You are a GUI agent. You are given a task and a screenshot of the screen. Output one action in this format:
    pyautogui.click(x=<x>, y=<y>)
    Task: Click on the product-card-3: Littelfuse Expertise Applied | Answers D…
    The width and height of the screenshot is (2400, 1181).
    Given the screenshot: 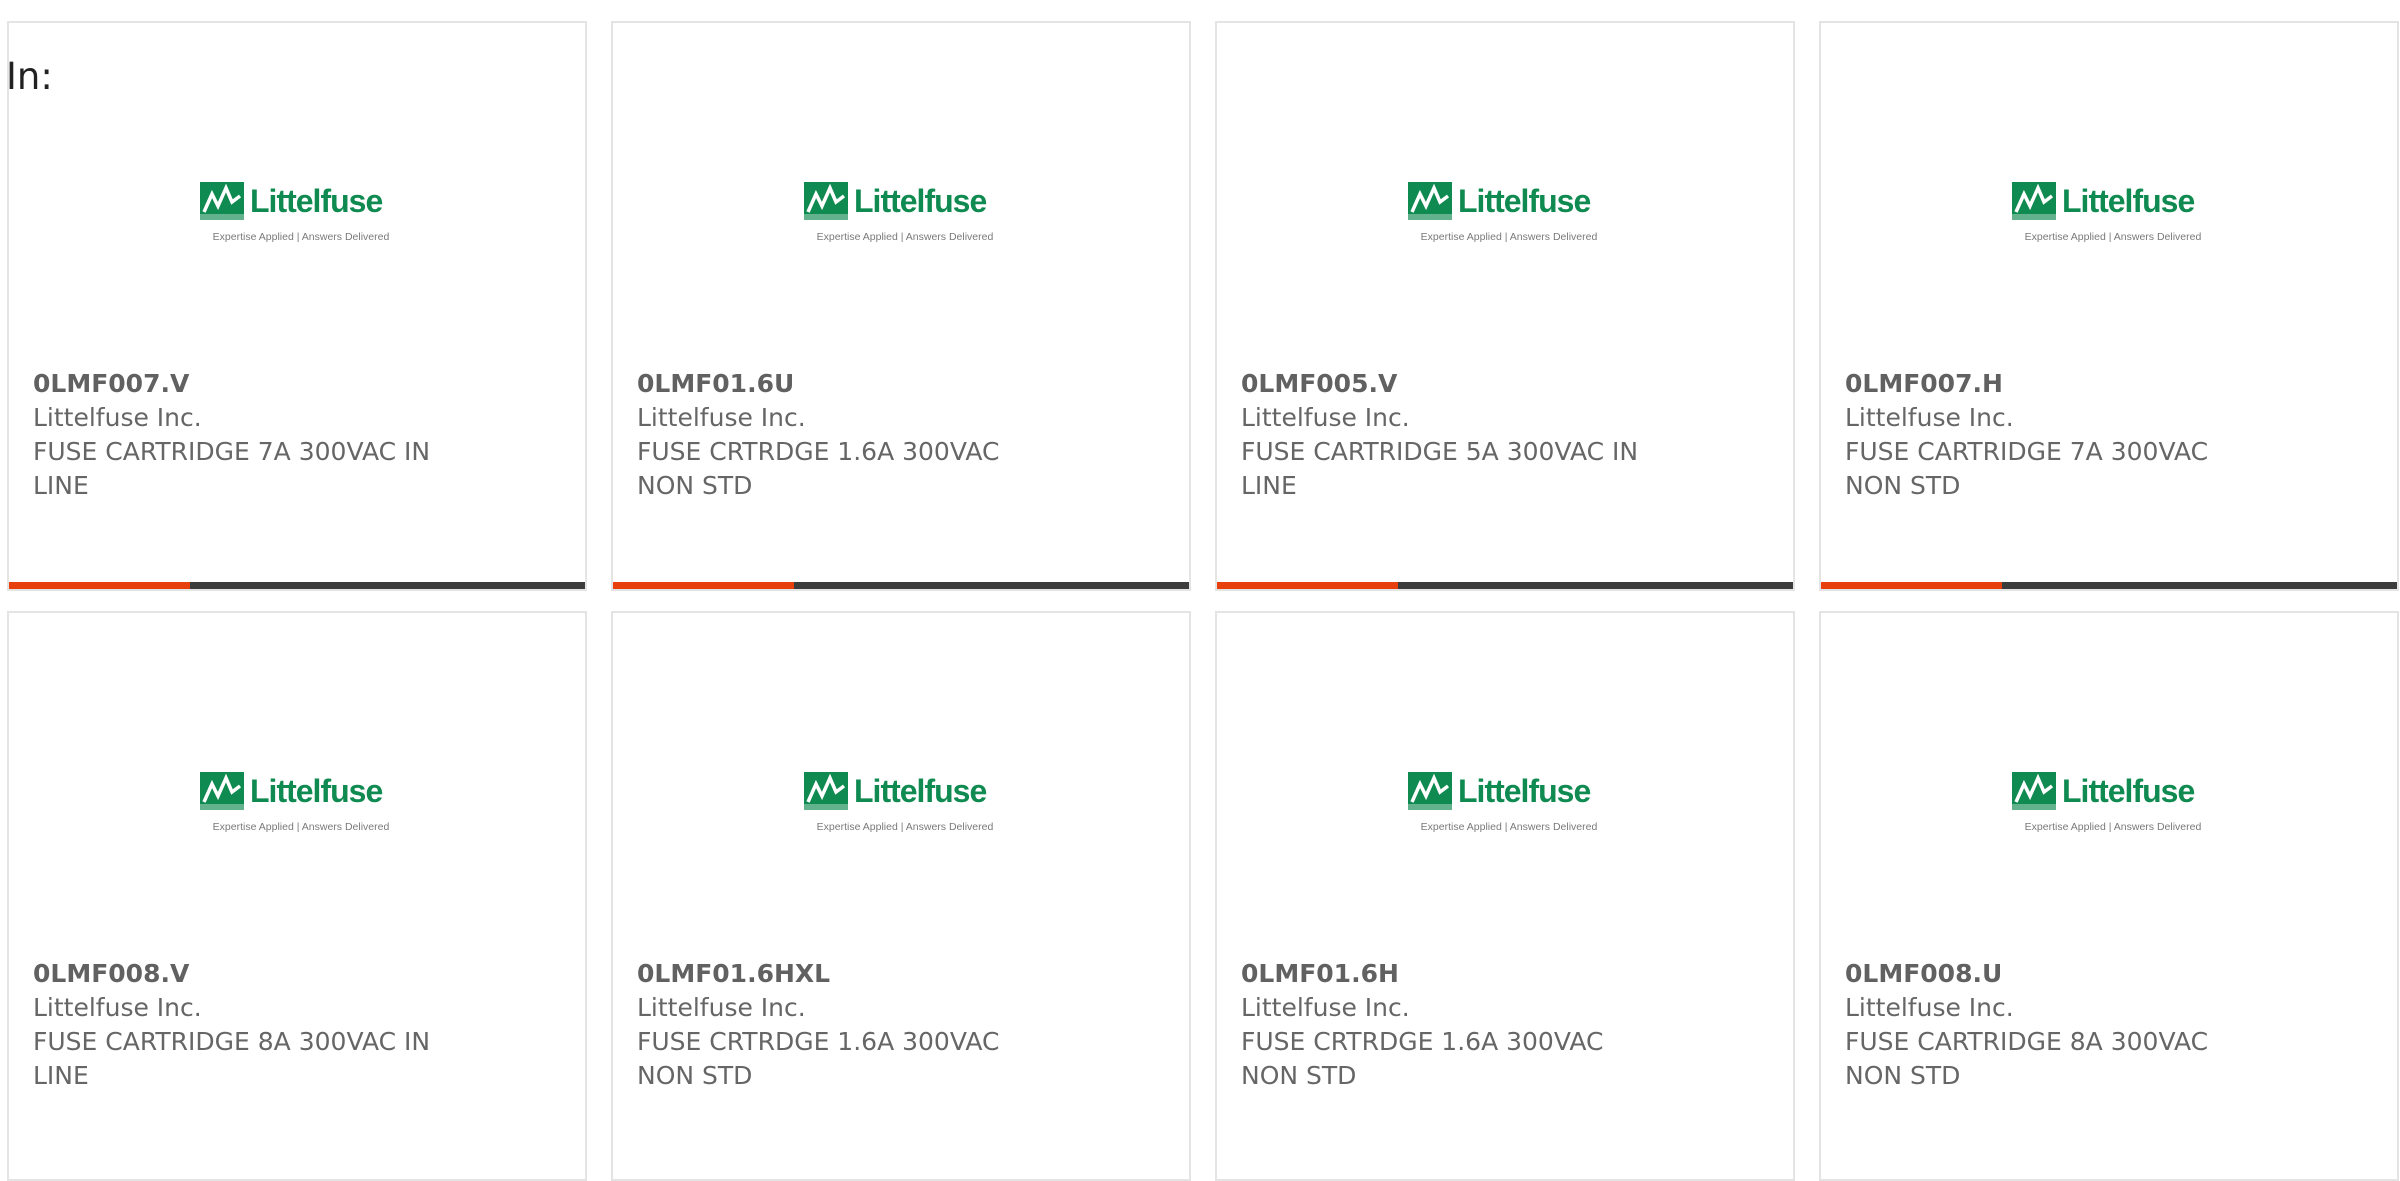 What is the action you would take?
    pyautogui.click(x=1505, y=306)
    